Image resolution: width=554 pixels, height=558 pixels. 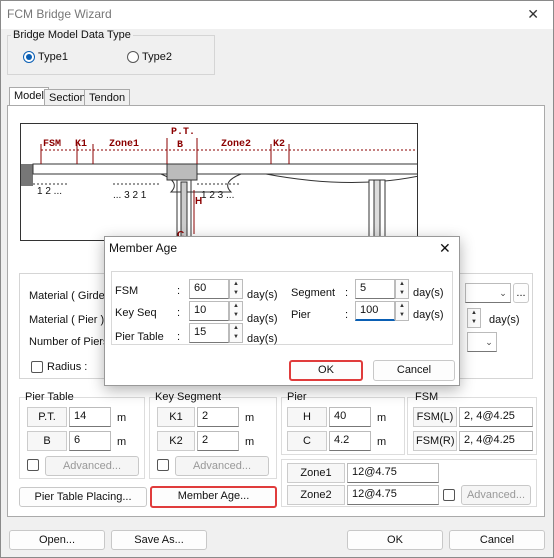 I want to click on zone1-input: 12@4.75, so click(x=393, y=473).